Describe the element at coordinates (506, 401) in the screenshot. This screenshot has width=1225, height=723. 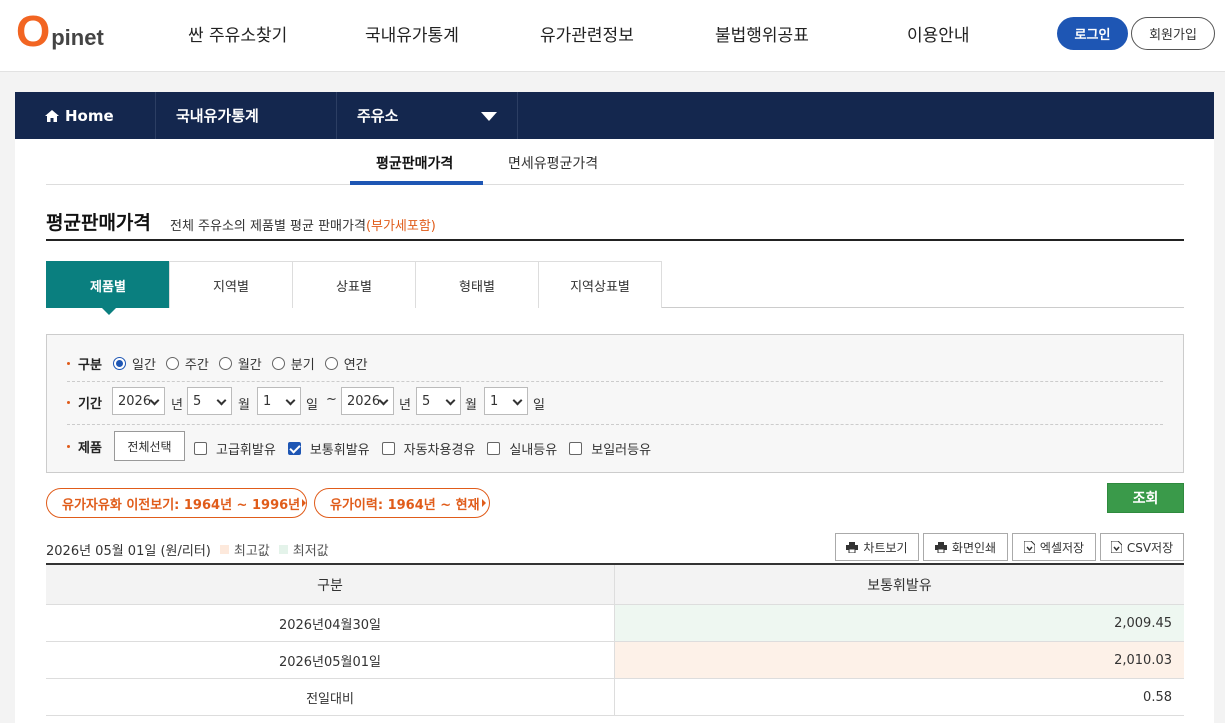
I see `to-day-select: 1` at that location.